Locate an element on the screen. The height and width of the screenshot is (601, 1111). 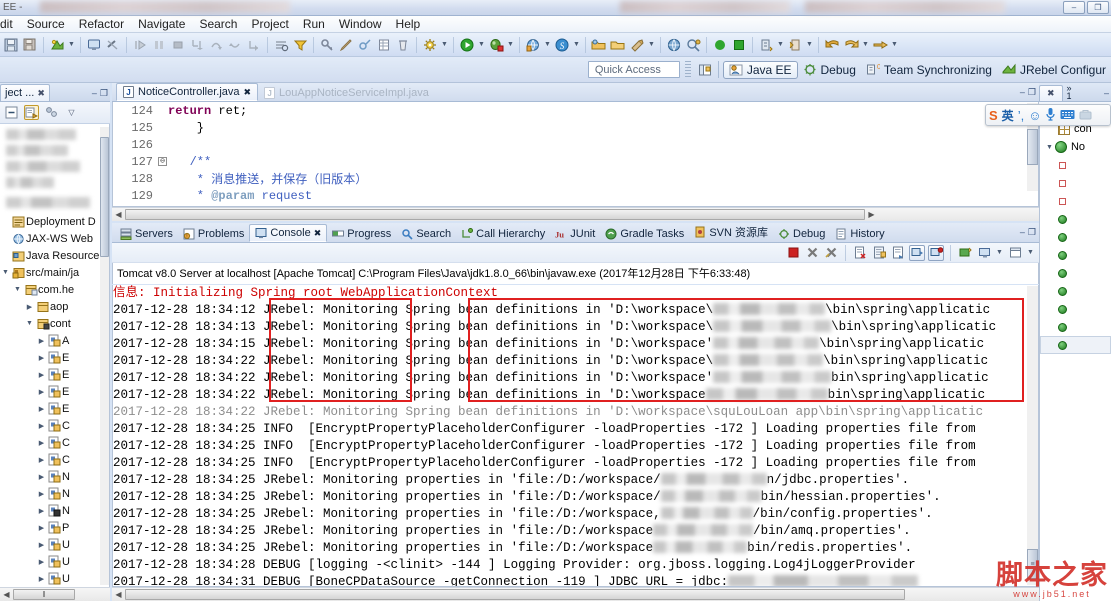
outline-item-class: ▼ No is located at coordinates (1075, 147).